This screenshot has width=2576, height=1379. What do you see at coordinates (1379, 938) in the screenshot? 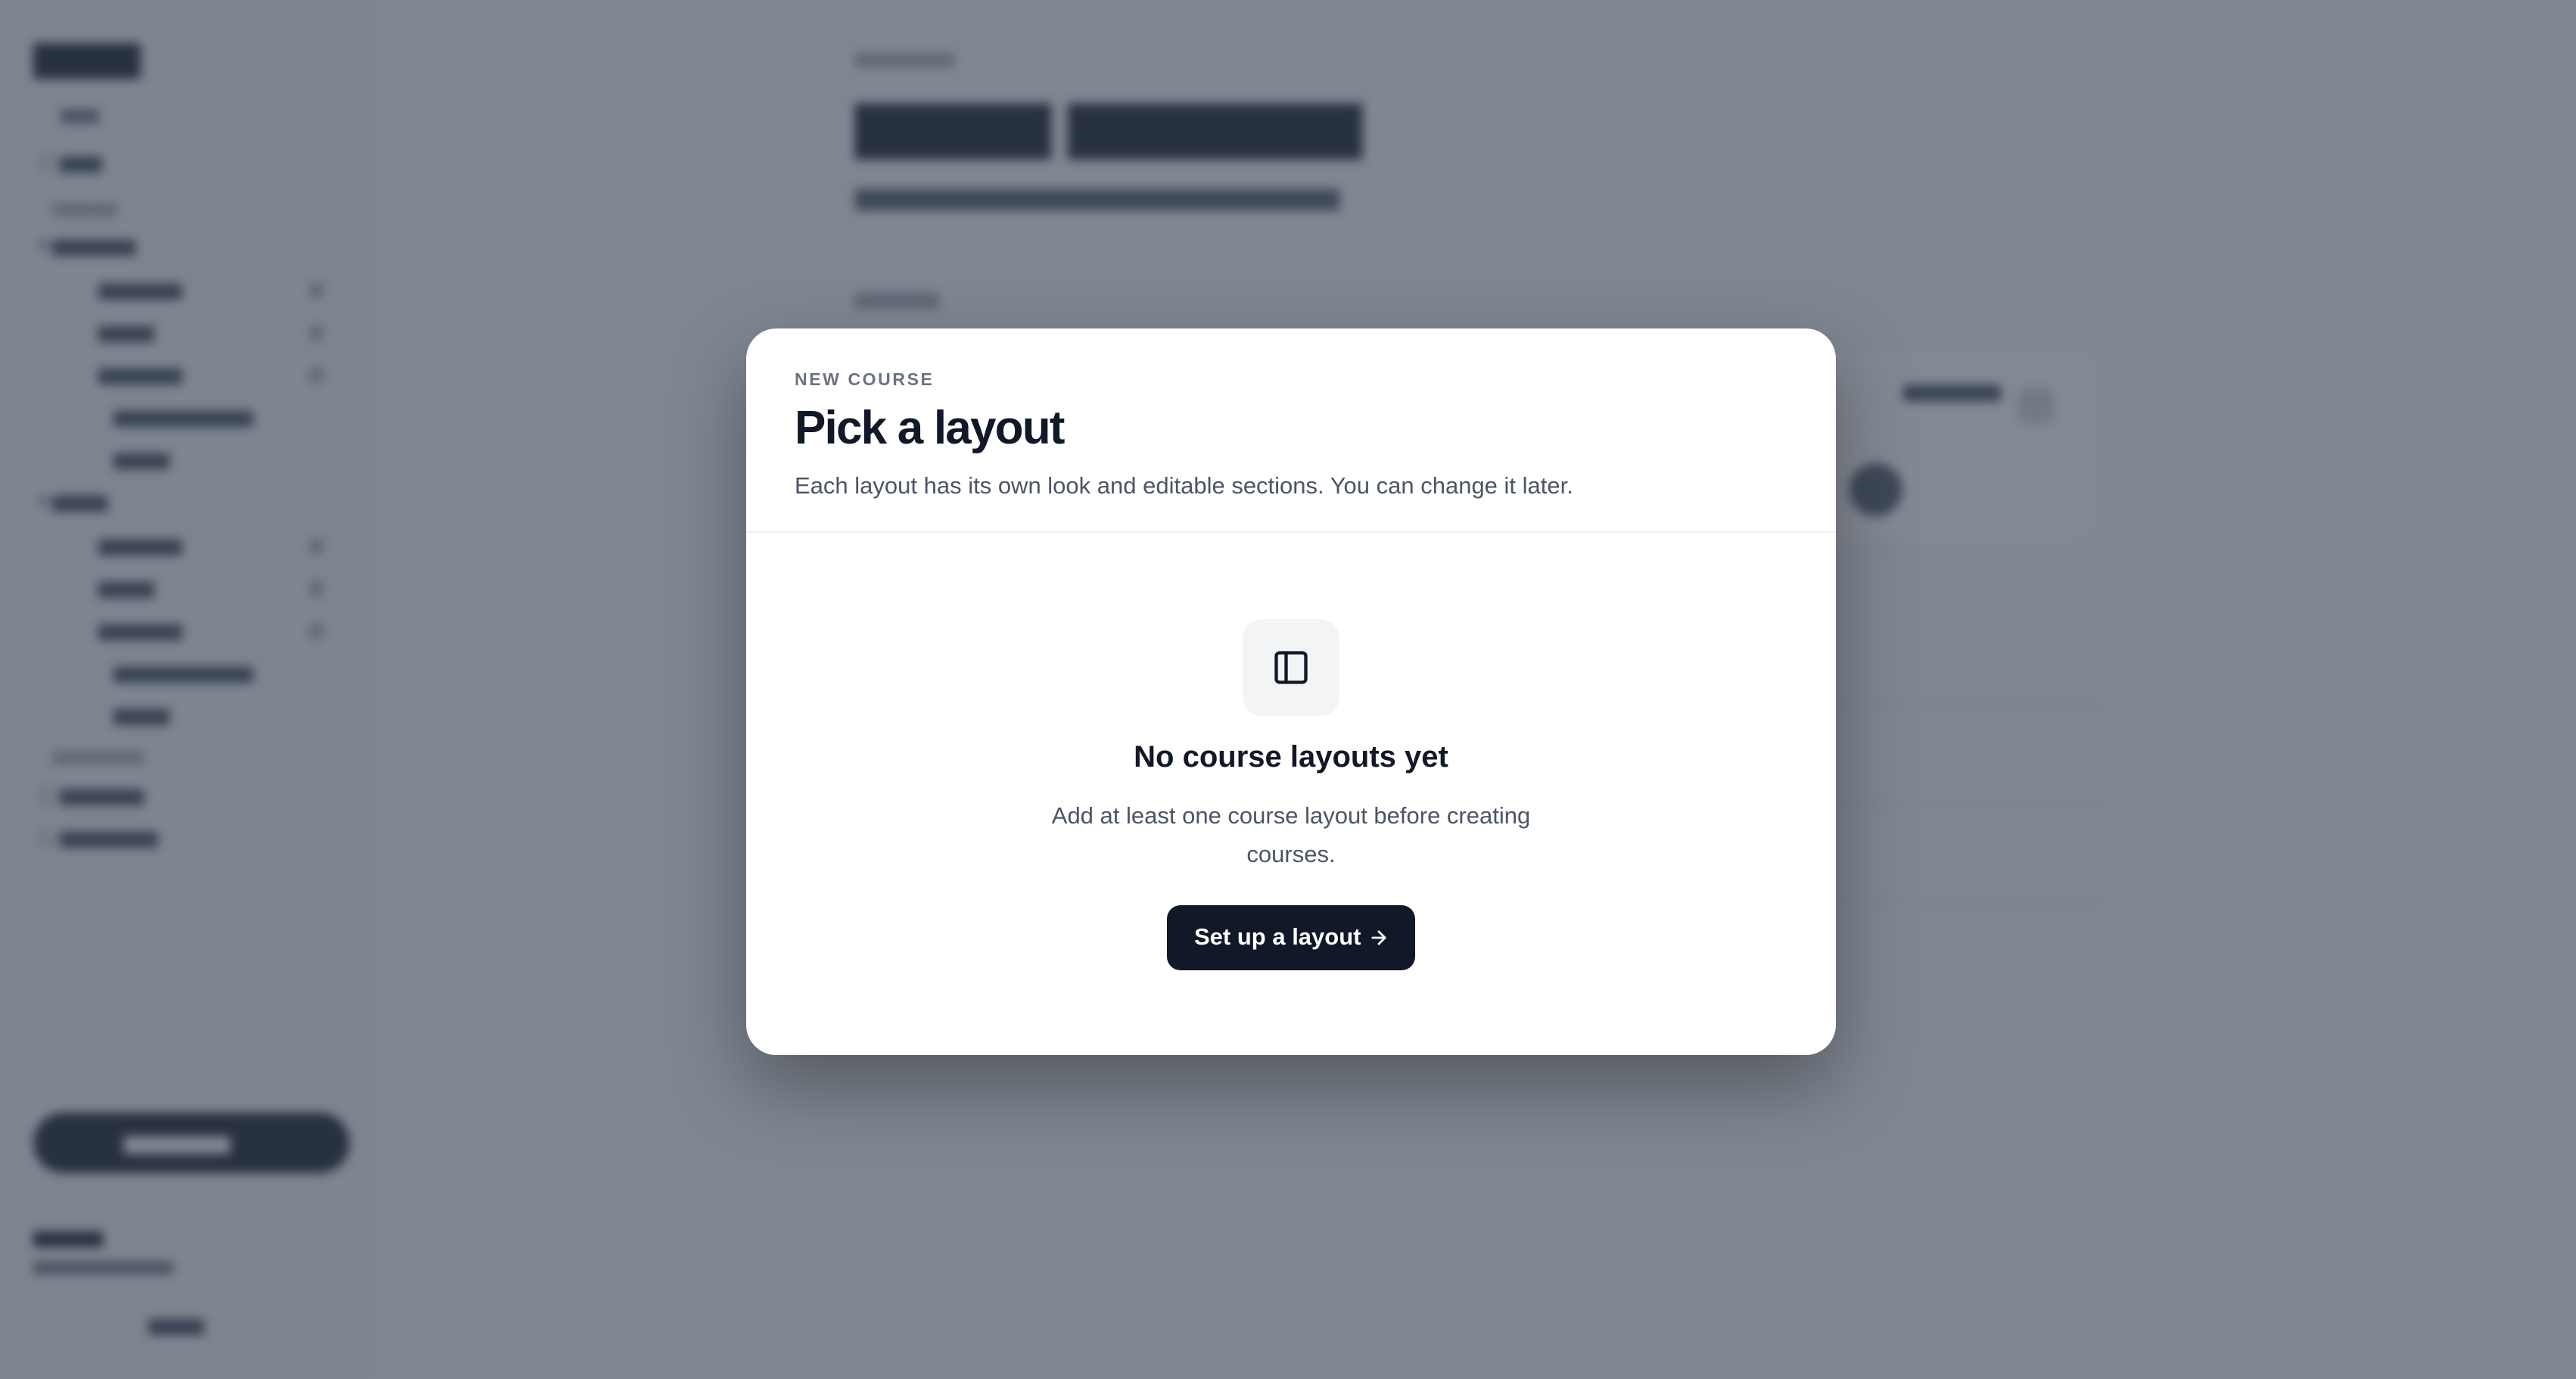
I see `arrow-right-icon` at bounding box center [1379, 938].